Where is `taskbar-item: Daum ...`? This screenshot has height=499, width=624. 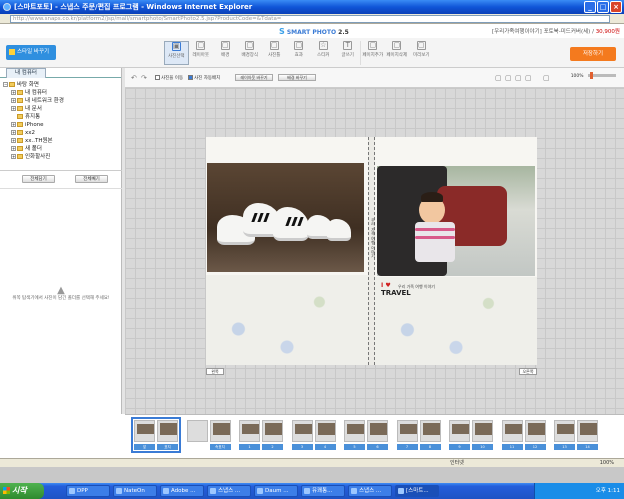
taskbar-item: Daum ... is located at coordinates (276, 491).